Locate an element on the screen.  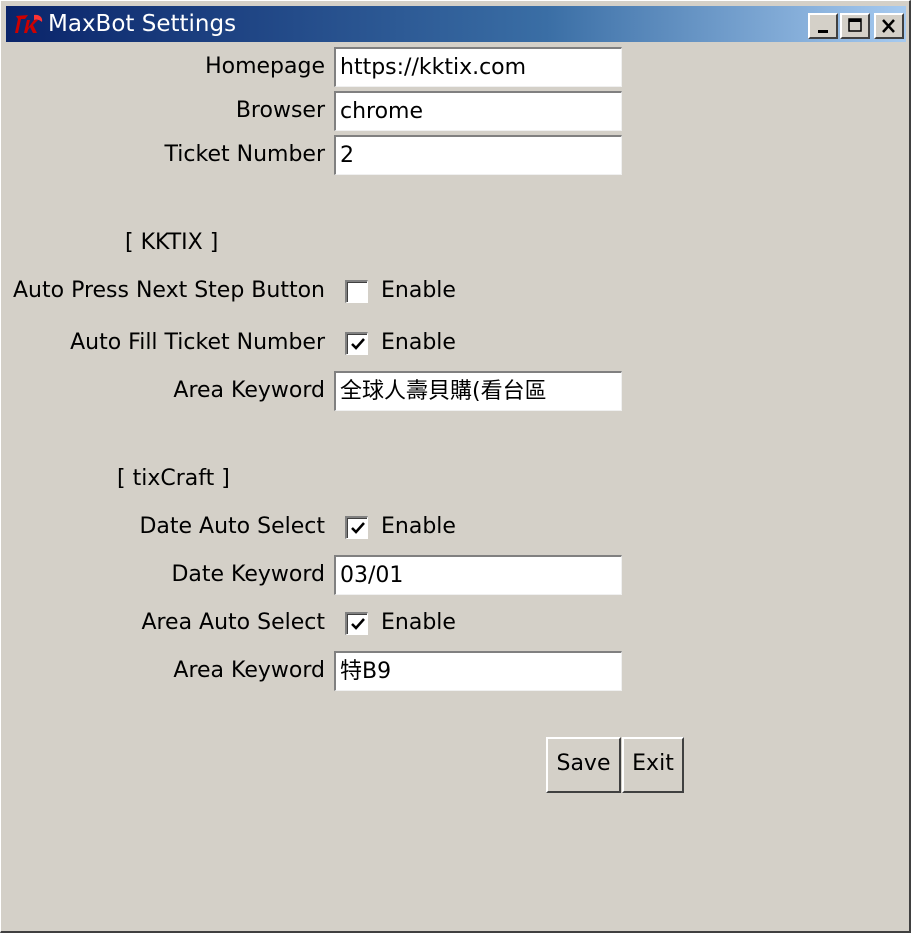
maximize-icon is located at coordinates (855, 25).